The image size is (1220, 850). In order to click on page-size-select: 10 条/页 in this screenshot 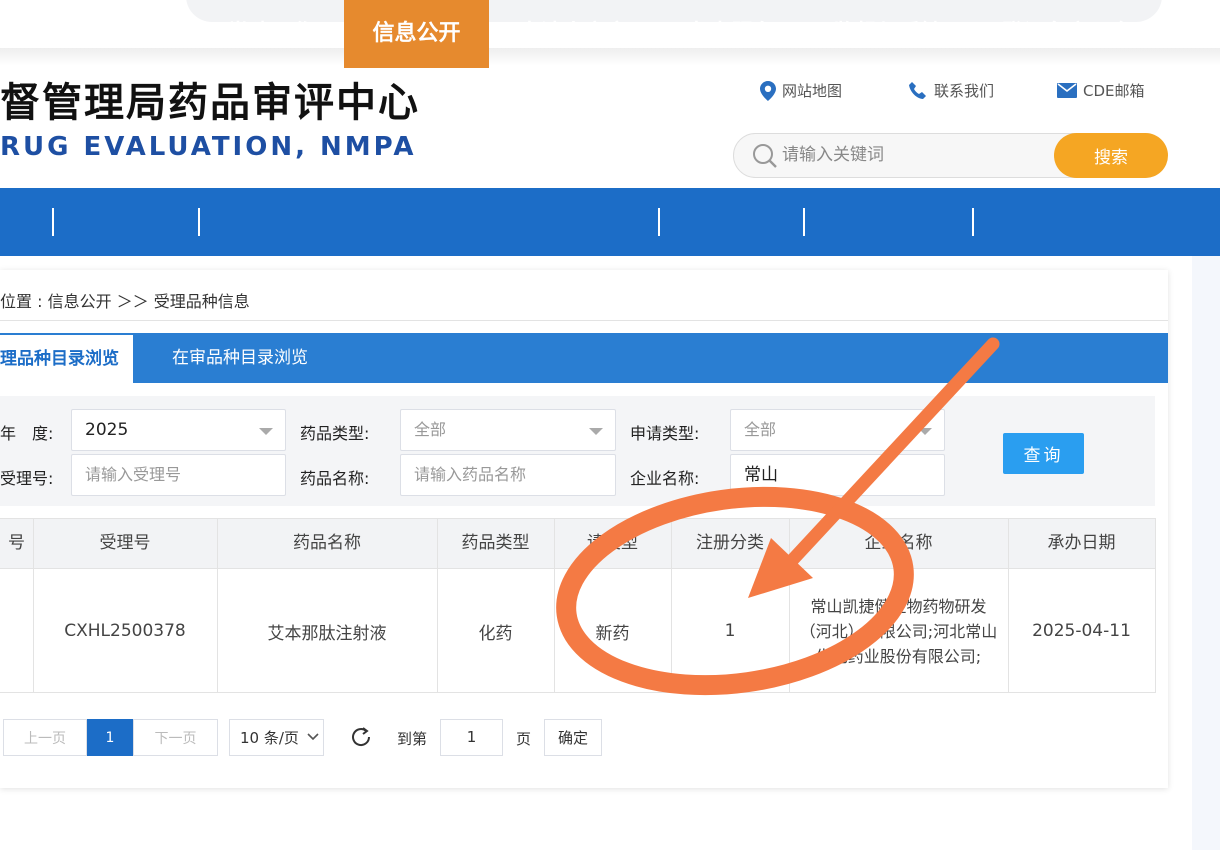, I will do `click(276, 737)`.